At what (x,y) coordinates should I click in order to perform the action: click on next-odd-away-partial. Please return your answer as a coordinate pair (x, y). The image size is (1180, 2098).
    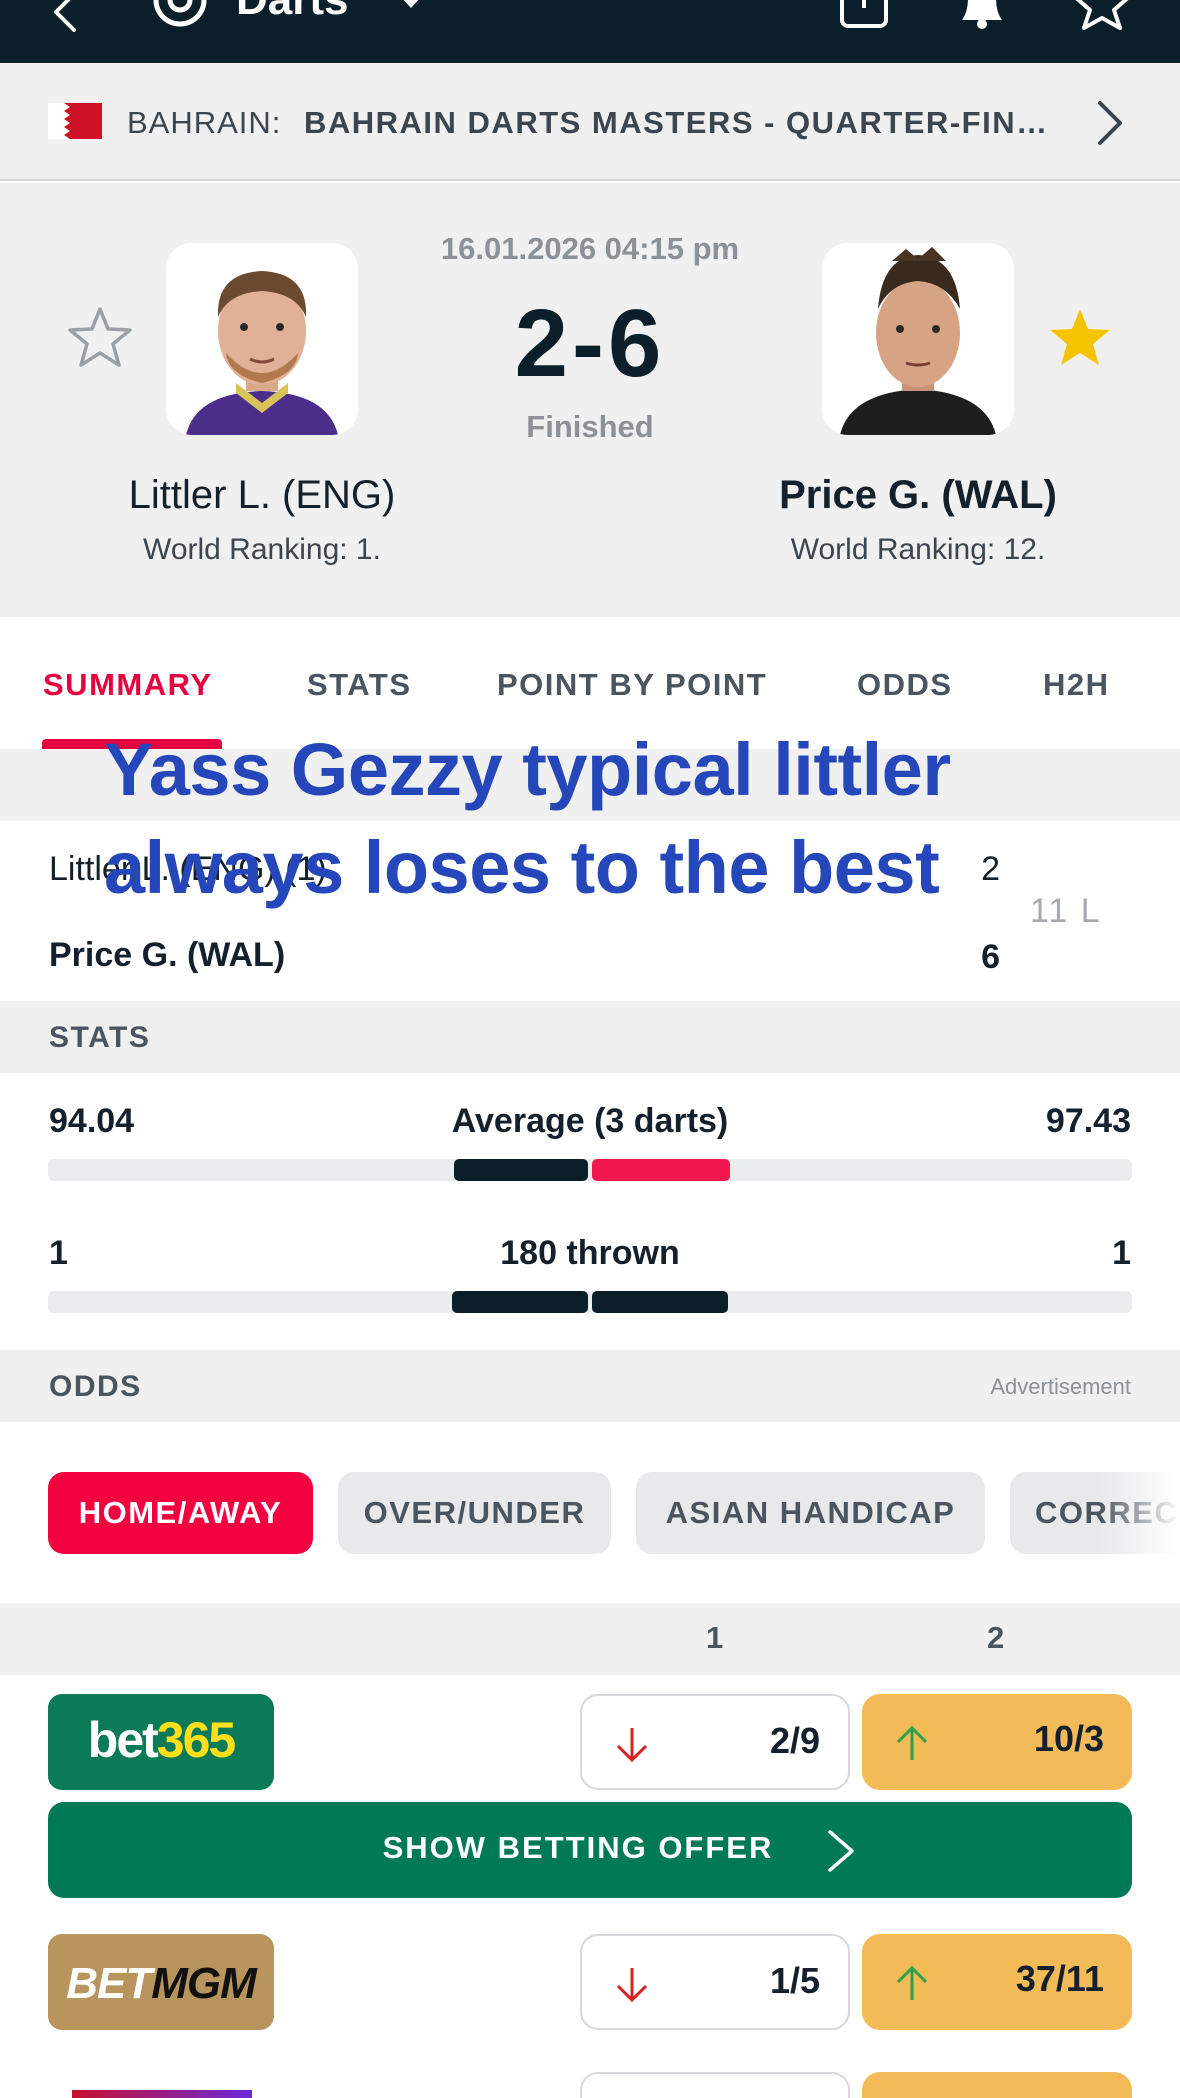
    Looking at the image, I should click on (997, 2085).